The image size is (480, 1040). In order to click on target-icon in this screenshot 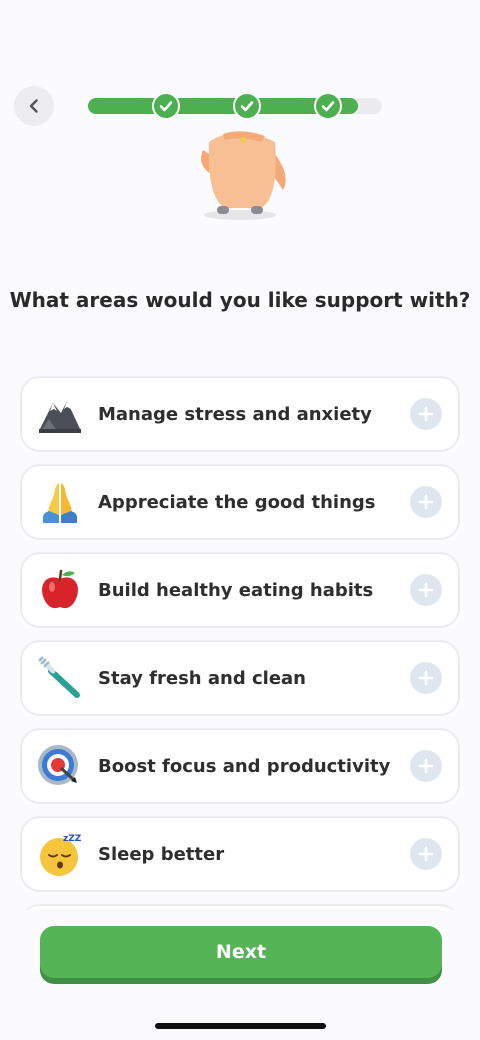, I will do `click(60, 766)`.